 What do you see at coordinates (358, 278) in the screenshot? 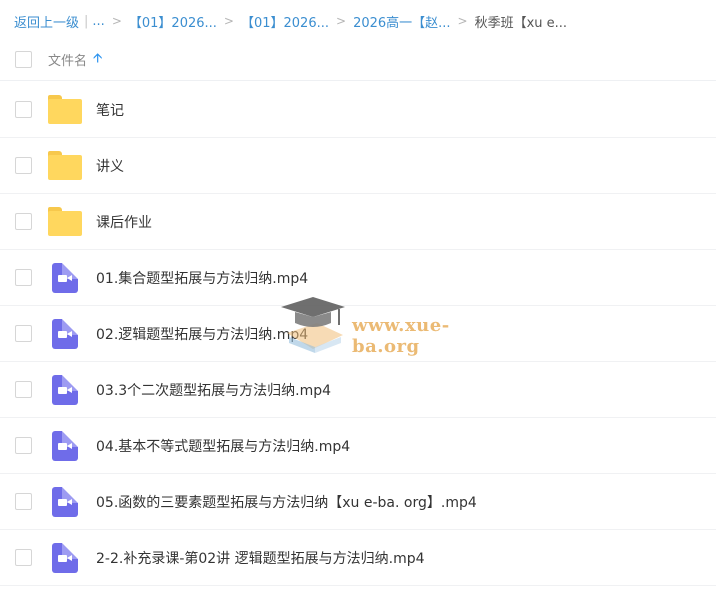
I see `list-item: 01.集合题型拓展与方法归纳.mp4` at bounding box center [358, 278].